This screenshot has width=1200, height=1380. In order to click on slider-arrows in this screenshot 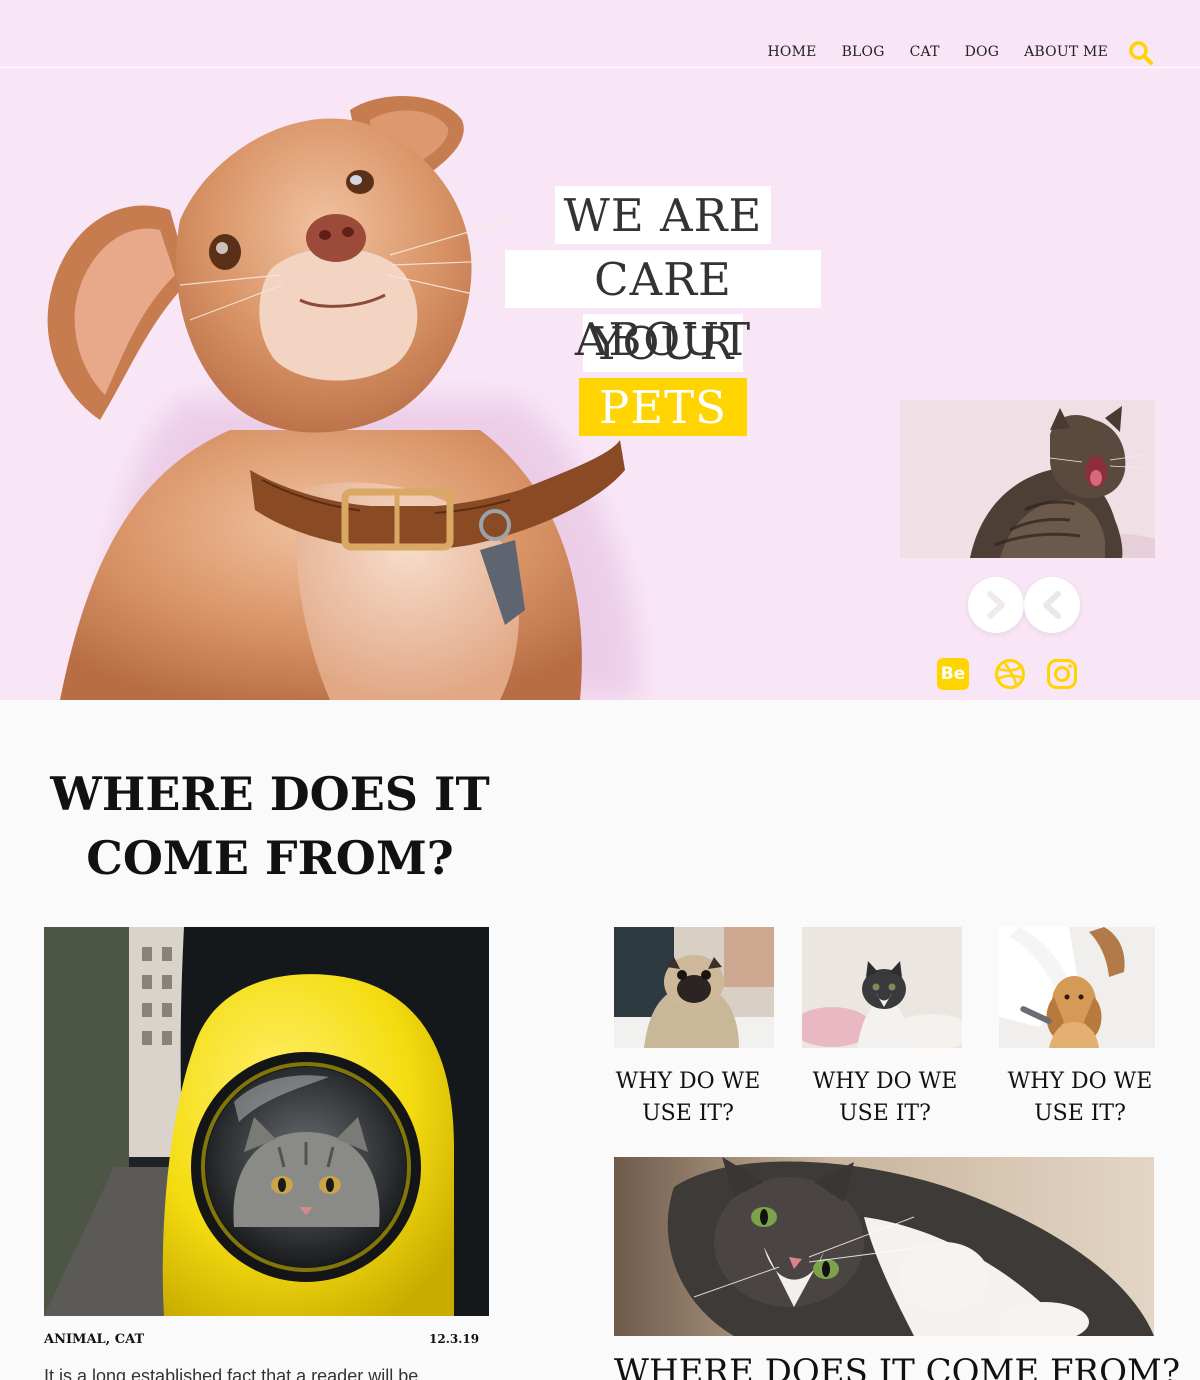, I will do `click(1025, 605)`.